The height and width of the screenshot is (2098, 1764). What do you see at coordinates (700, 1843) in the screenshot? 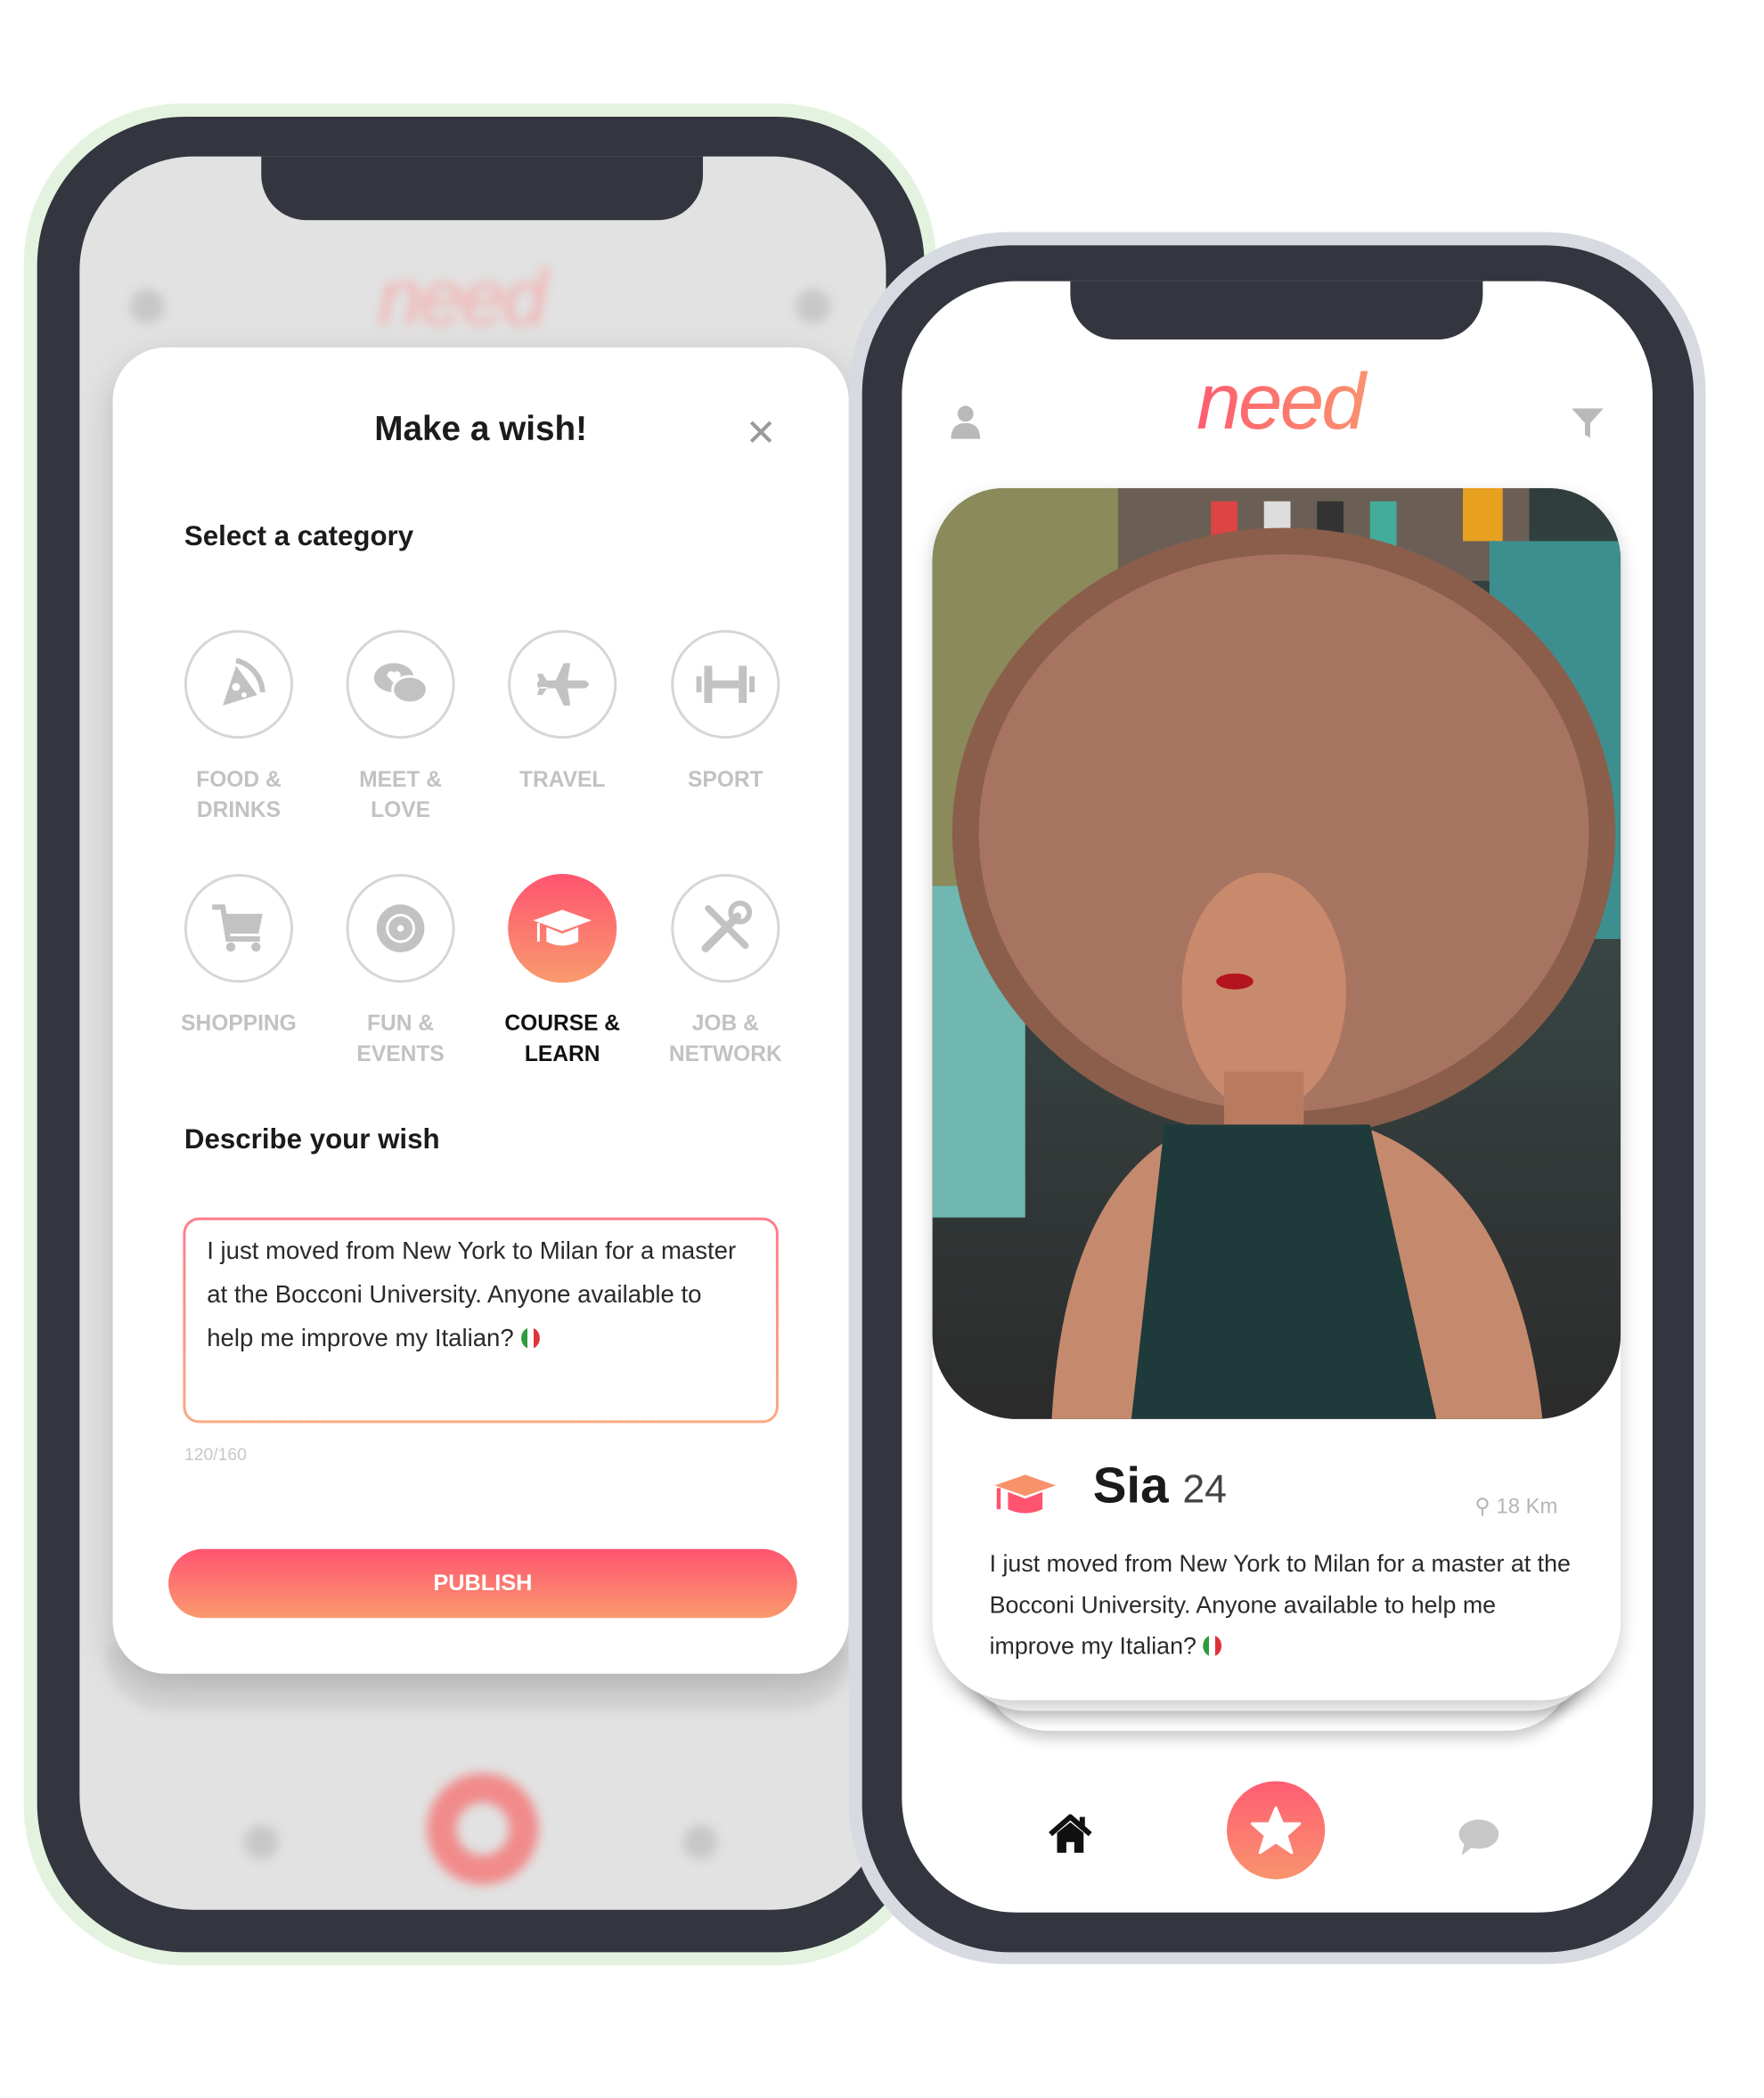
I see `background-chat-icon` at bounding box center [700, 1843].